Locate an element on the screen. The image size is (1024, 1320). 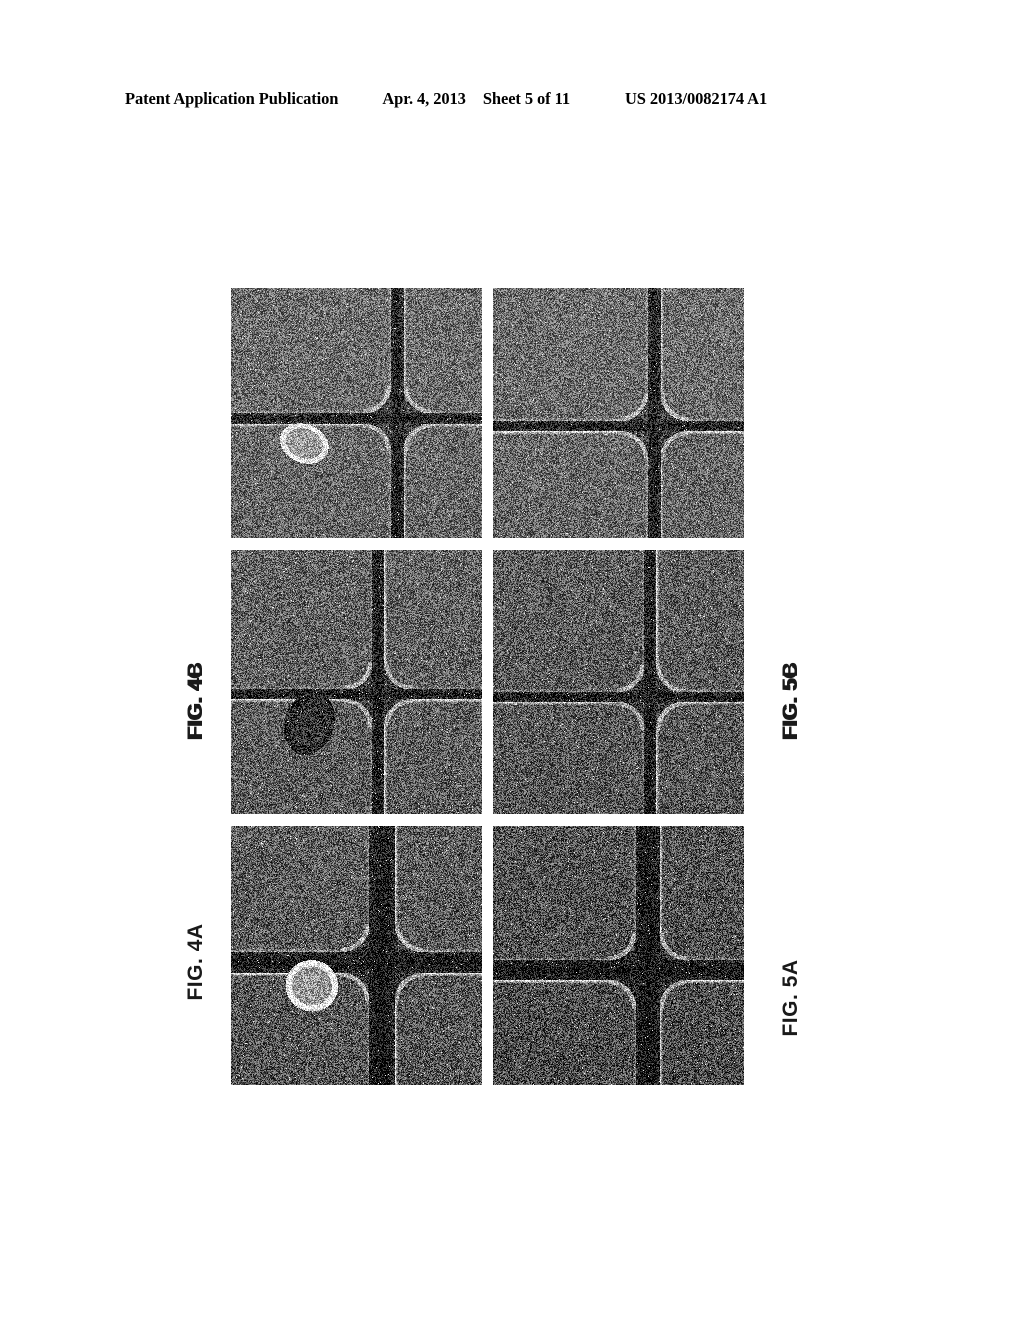
sem-micrograph-fig-5b is located at coordinates (618, 682).